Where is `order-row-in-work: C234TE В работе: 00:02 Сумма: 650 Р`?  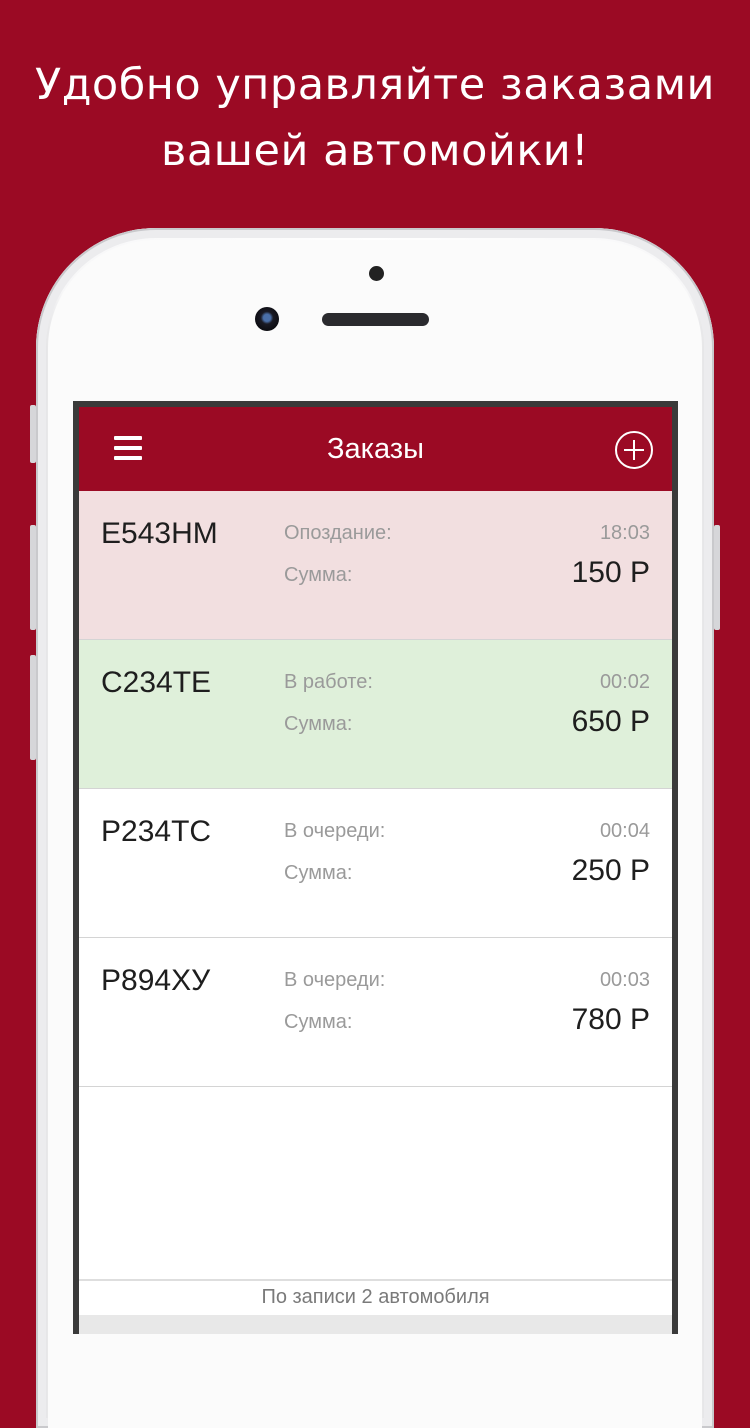 order-row-in-work: C234TE В работе: 00:02 Сумма: 650 Р is located at coordinates (375, 714).